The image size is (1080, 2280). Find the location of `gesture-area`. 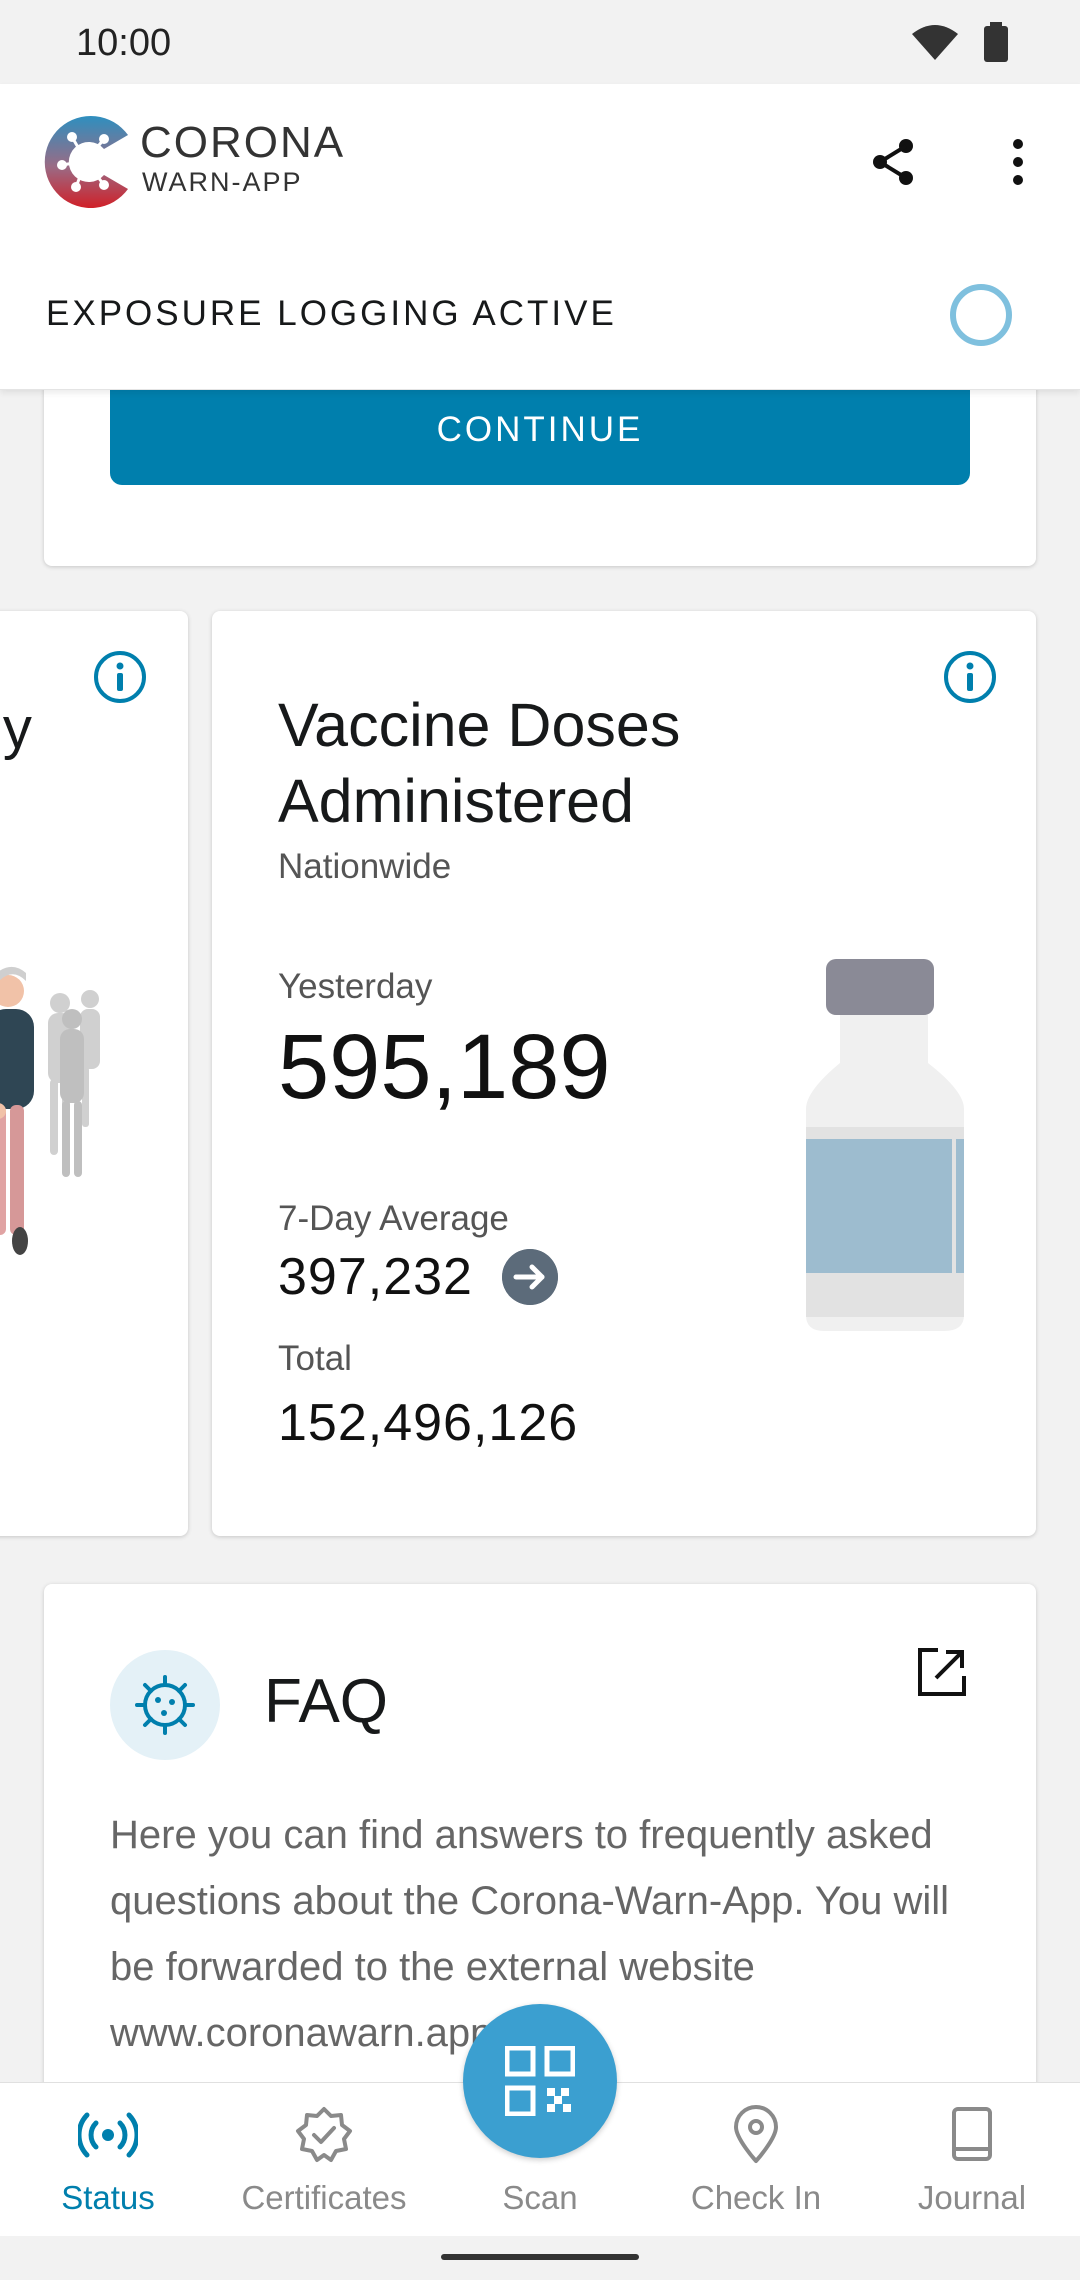

gesture-area is located at coordinates (540, 2258).